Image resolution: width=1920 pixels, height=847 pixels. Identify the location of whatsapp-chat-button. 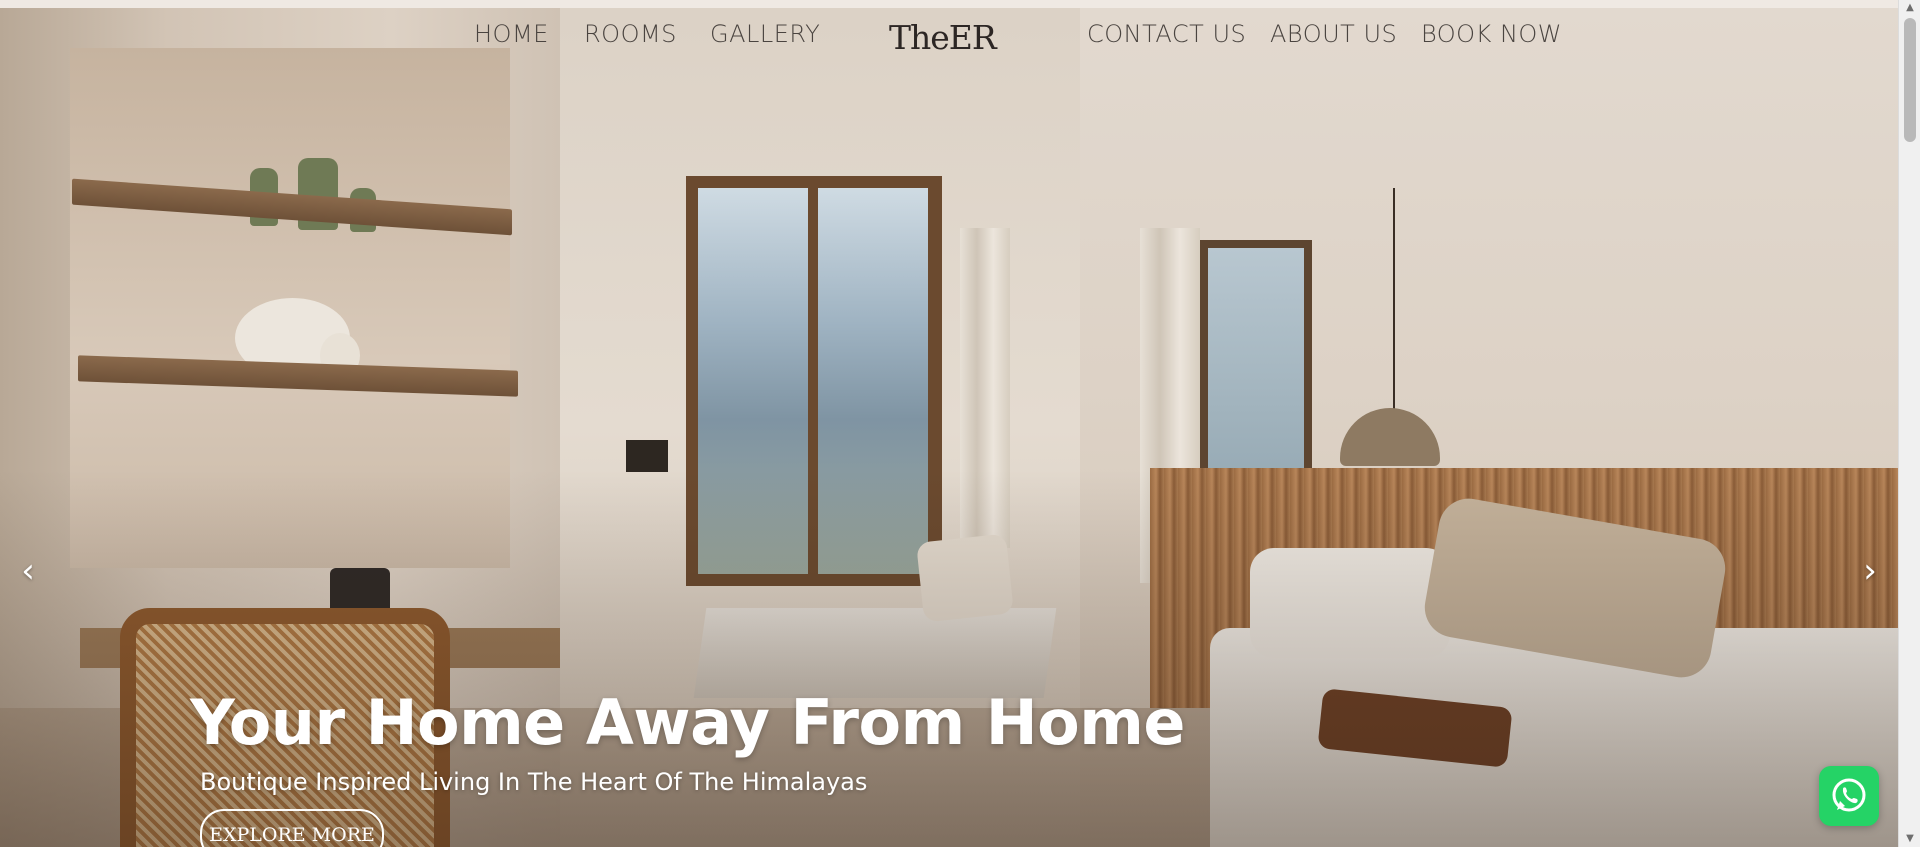
(1849, 796).